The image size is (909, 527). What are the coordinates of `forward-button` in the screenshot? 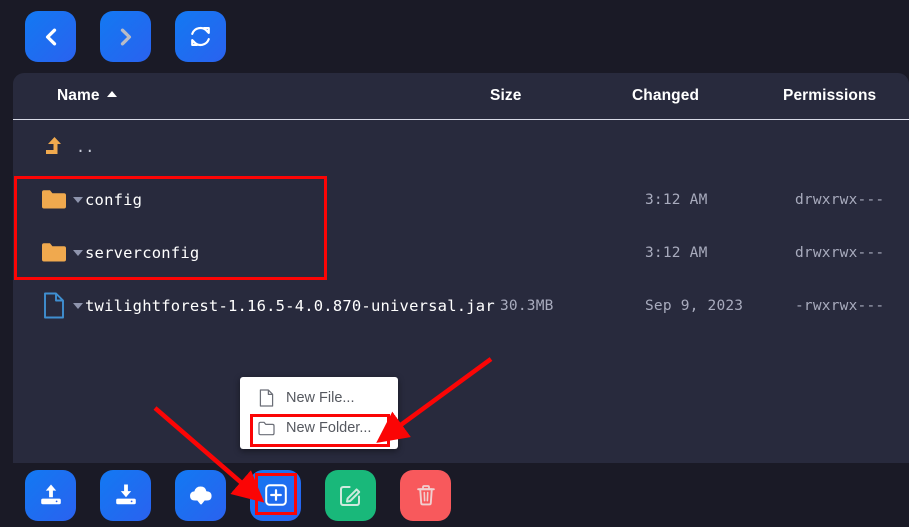 It's located at (125, 36).